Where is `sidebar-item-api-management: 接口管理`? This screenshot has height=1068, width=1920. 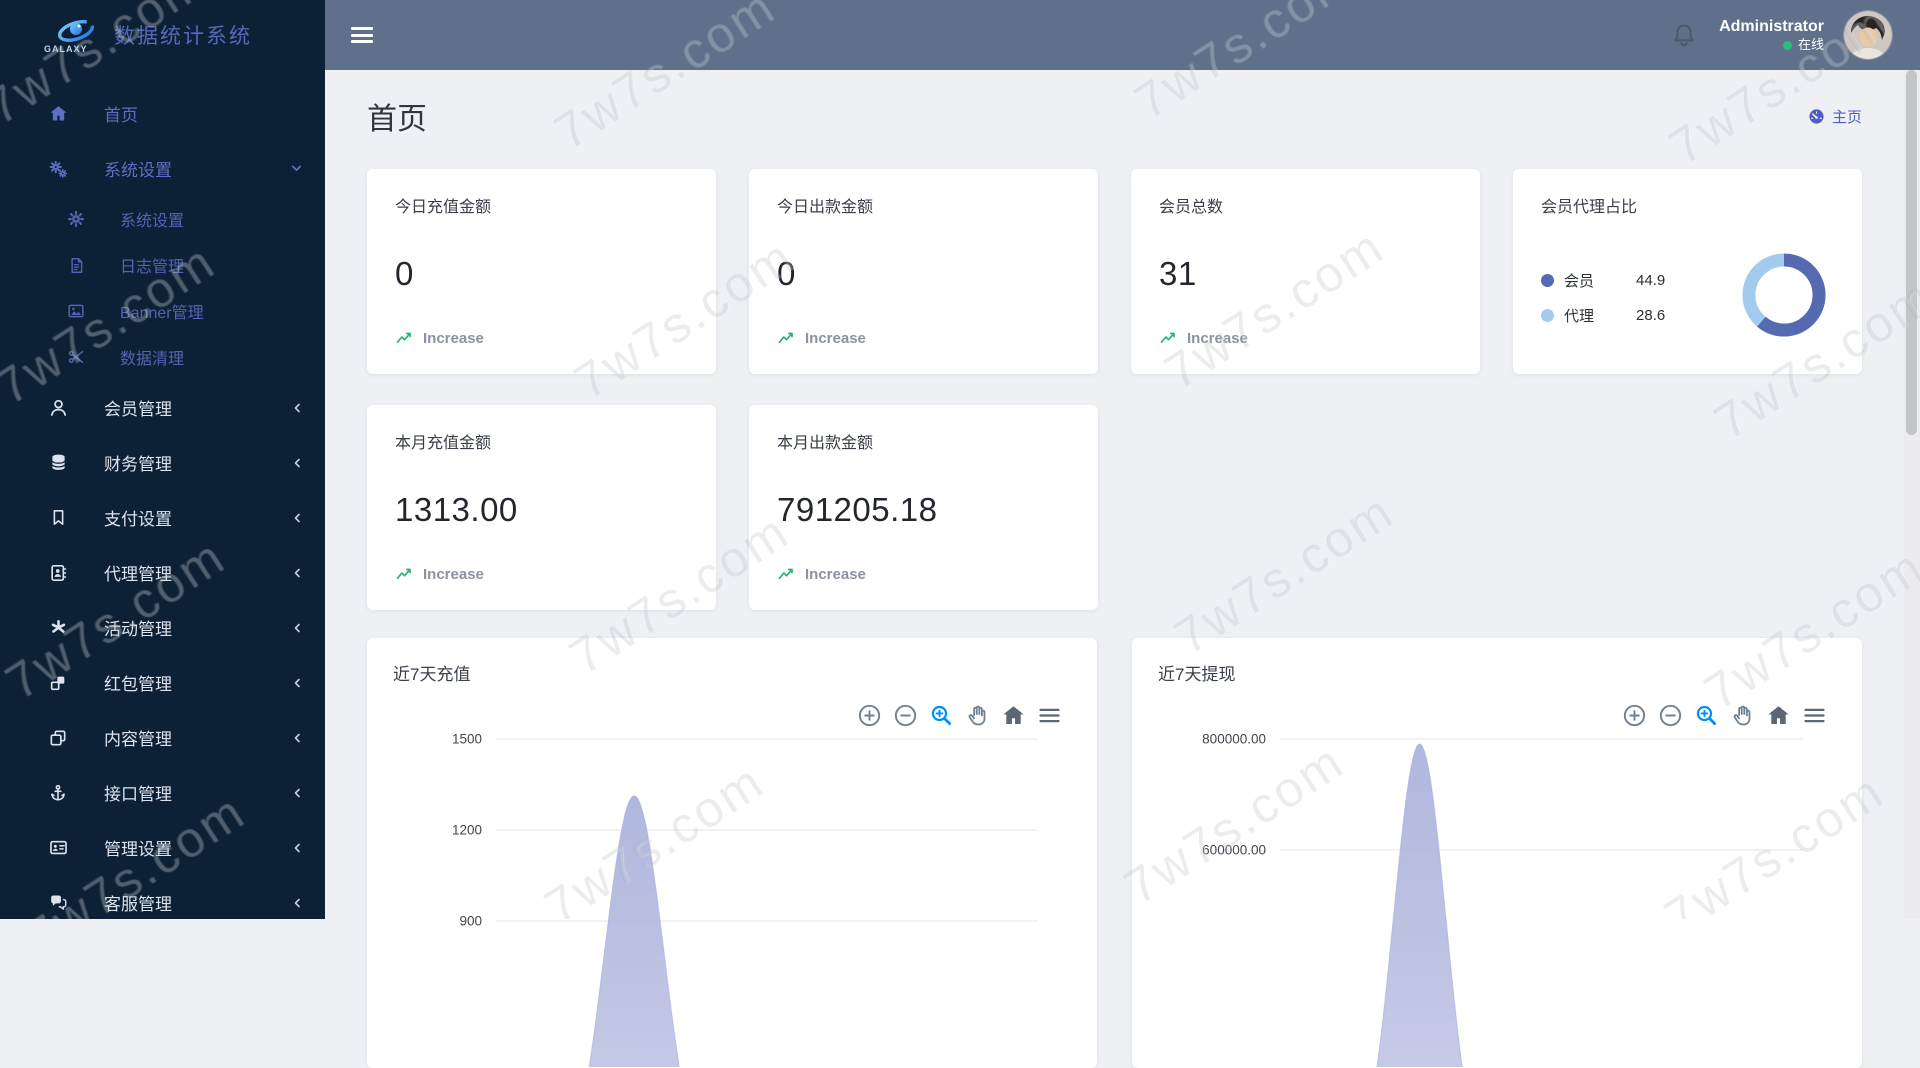
sidebar-item-api-management: 接口管理 is located at coordinates (162, 792).